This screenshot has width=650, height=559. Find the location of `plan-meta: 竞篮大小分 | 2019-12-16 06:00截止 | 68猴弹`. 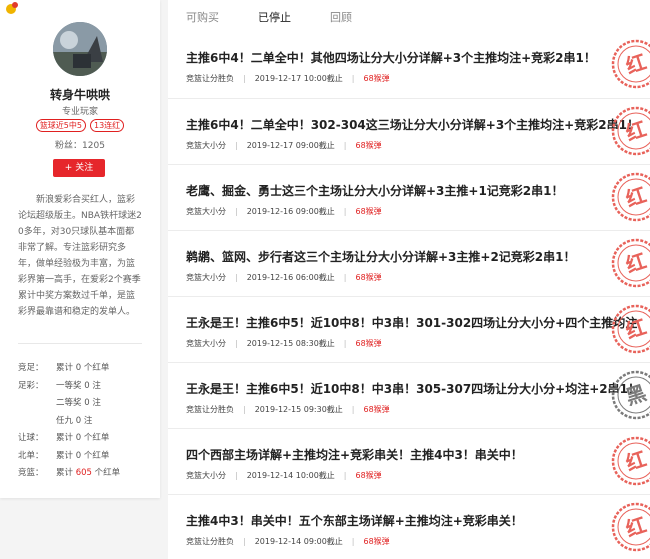

plan-meta: 竞篮大小分 | 2019-12-16 06:00截止 | 68猴弹 is located at coordinates (284, 277).